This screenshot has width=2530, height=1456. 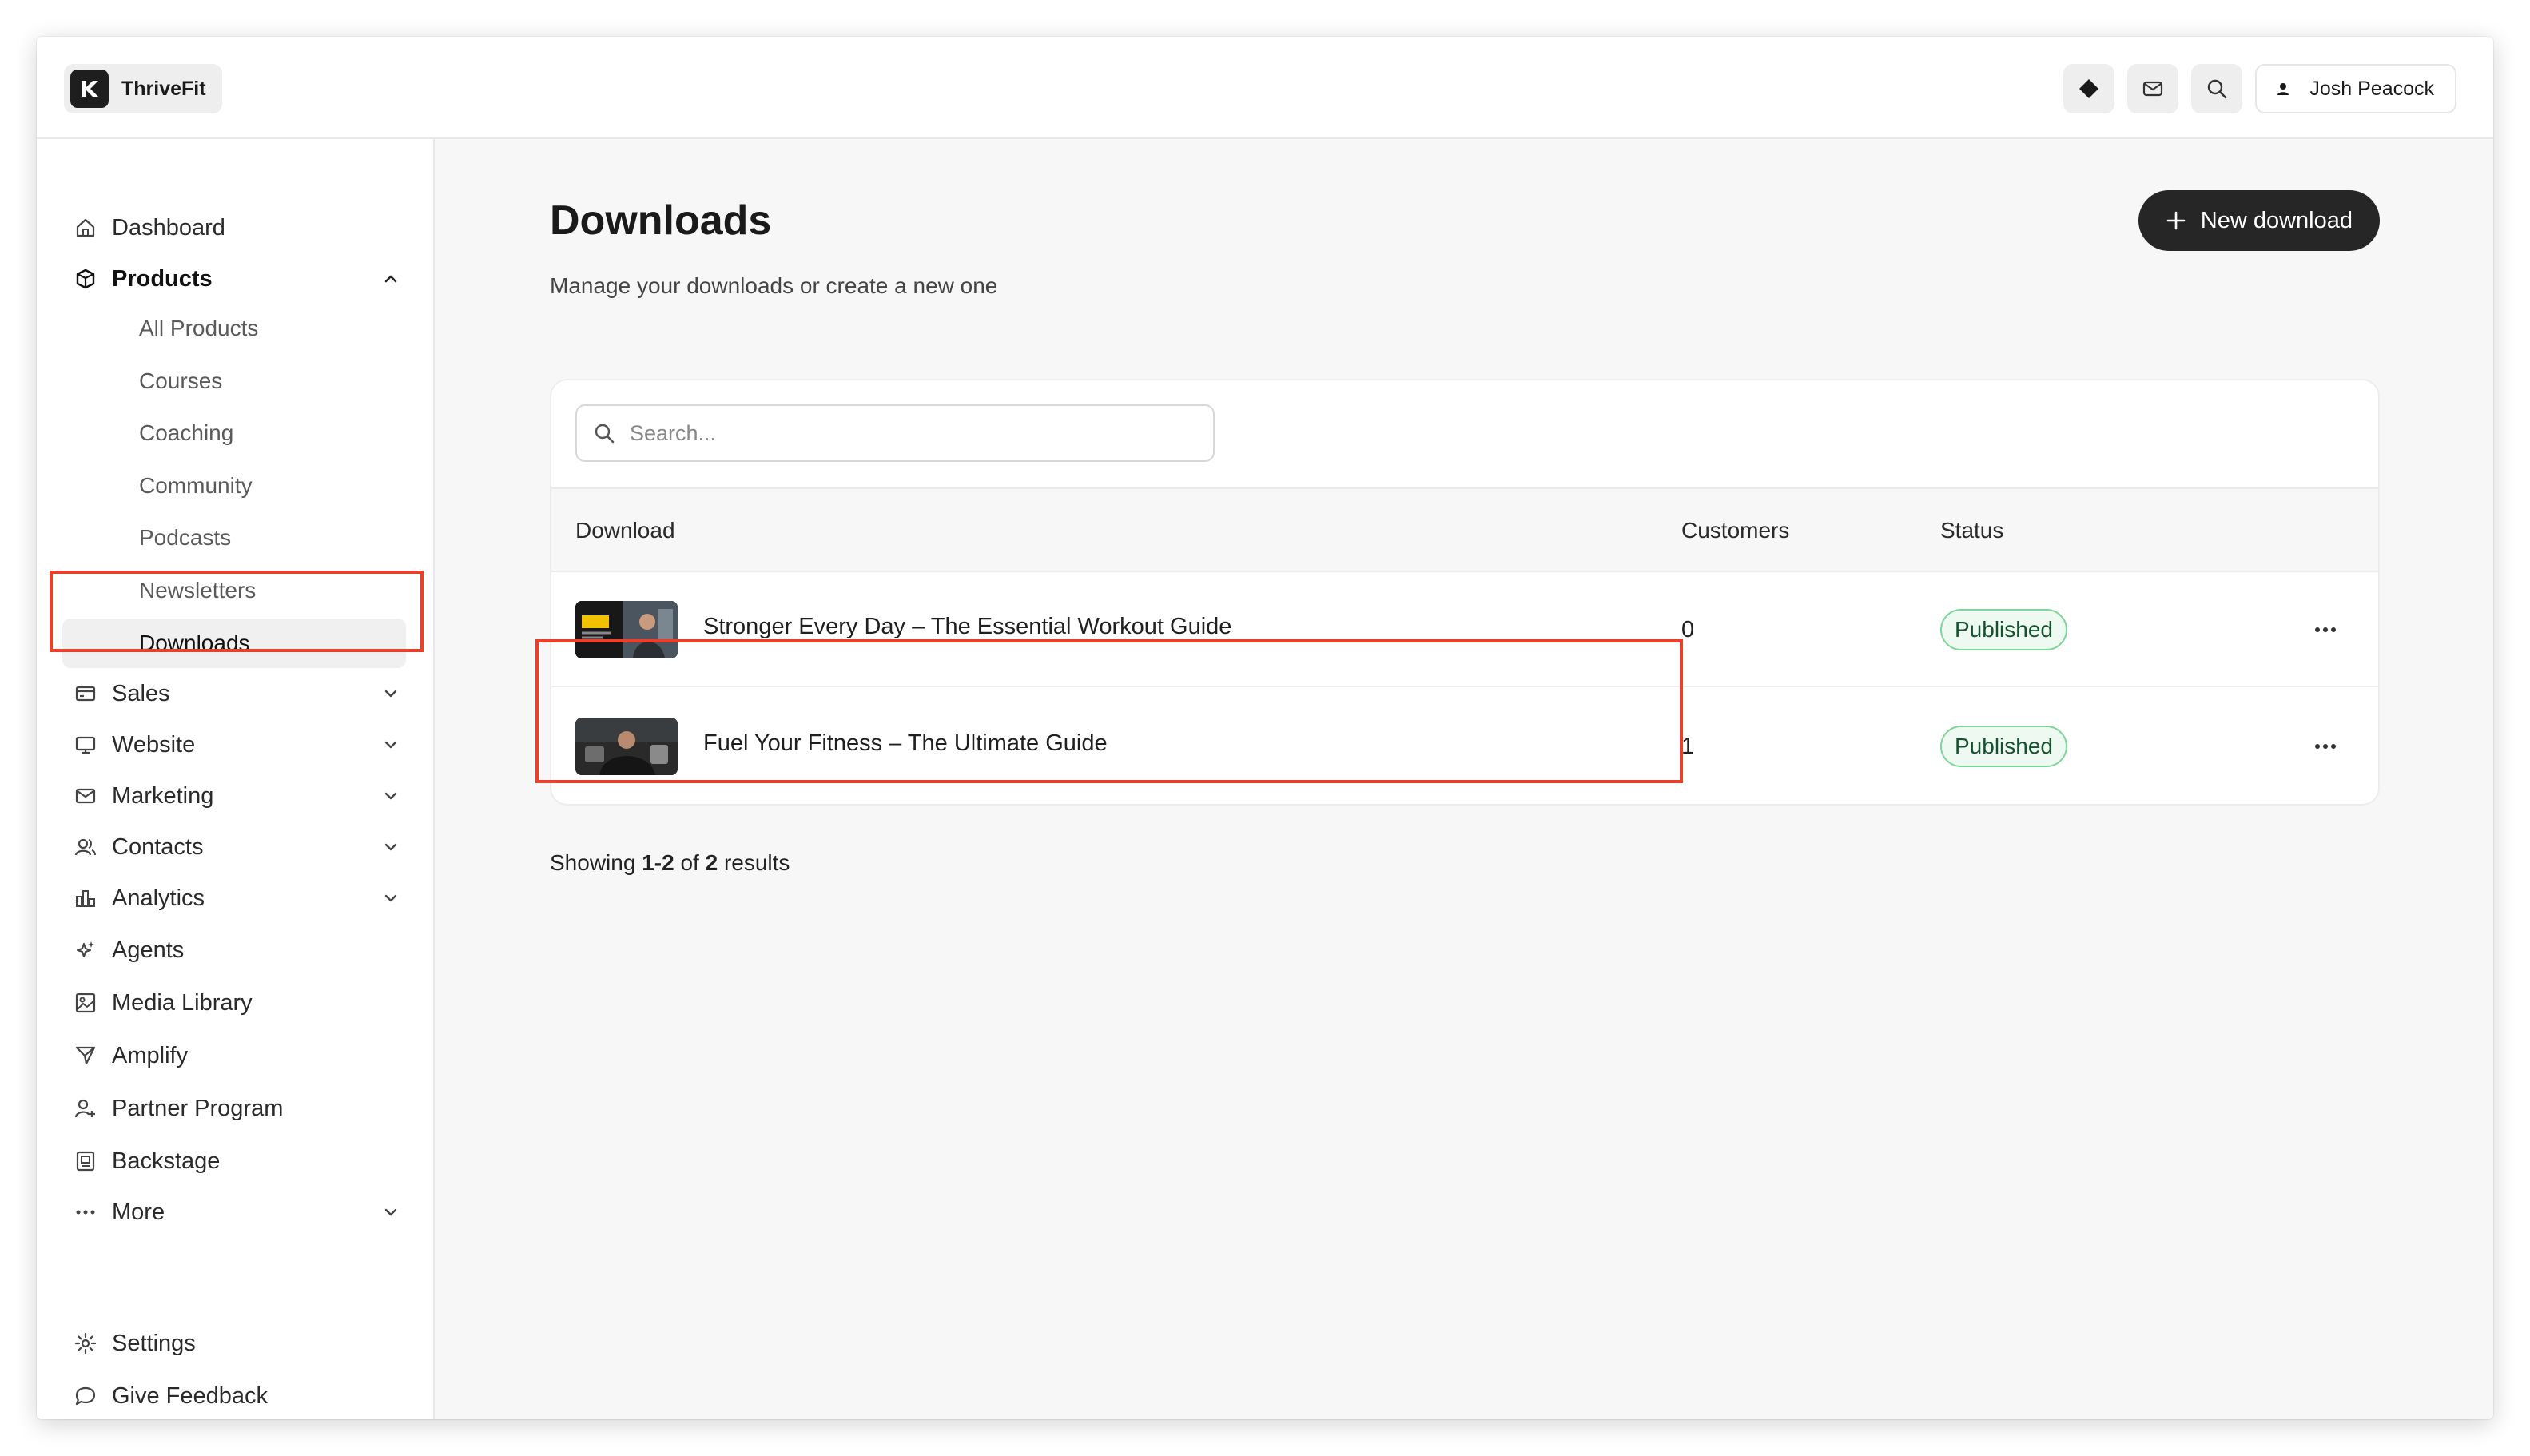 What do you see at coordinates (1688, 629) in the screenshot?
I see `customer-count: 0` at bounding box center [1688, 629].